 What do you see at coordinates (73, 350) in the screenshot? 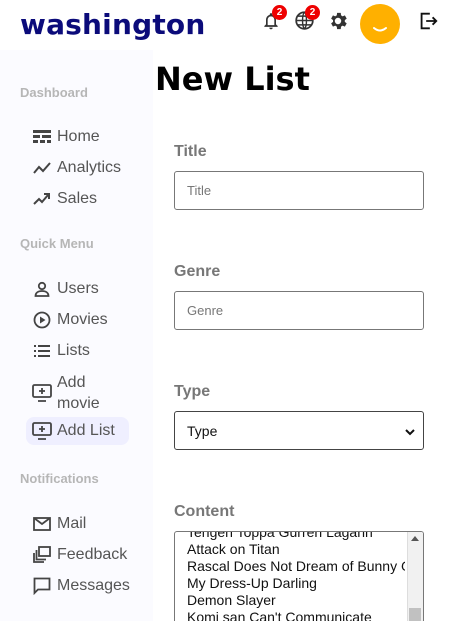
I see `sidebar-item-label: Lists` at bounding box center [73, 350].